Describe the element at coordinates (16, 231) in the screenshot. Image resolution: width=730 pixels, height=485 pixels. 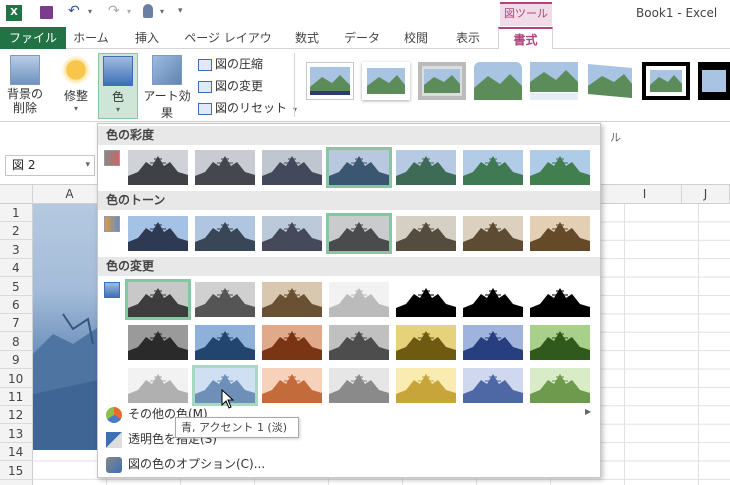
I see `row-header-2: 2` at that location.